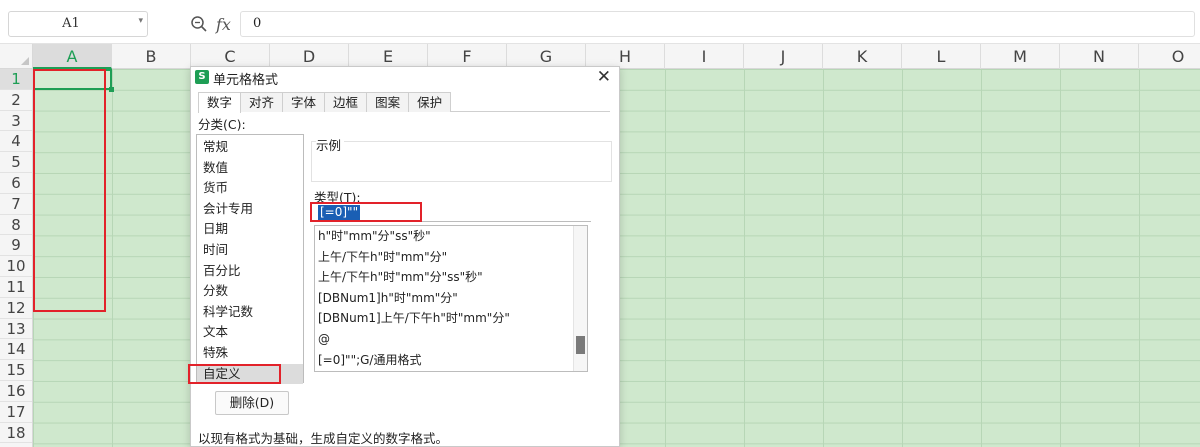 The height and width of the screenshot is (447, 1200). Describe the element at coordinates (250, 229) in the screenshot. I see `category-item: 日期` at that location.